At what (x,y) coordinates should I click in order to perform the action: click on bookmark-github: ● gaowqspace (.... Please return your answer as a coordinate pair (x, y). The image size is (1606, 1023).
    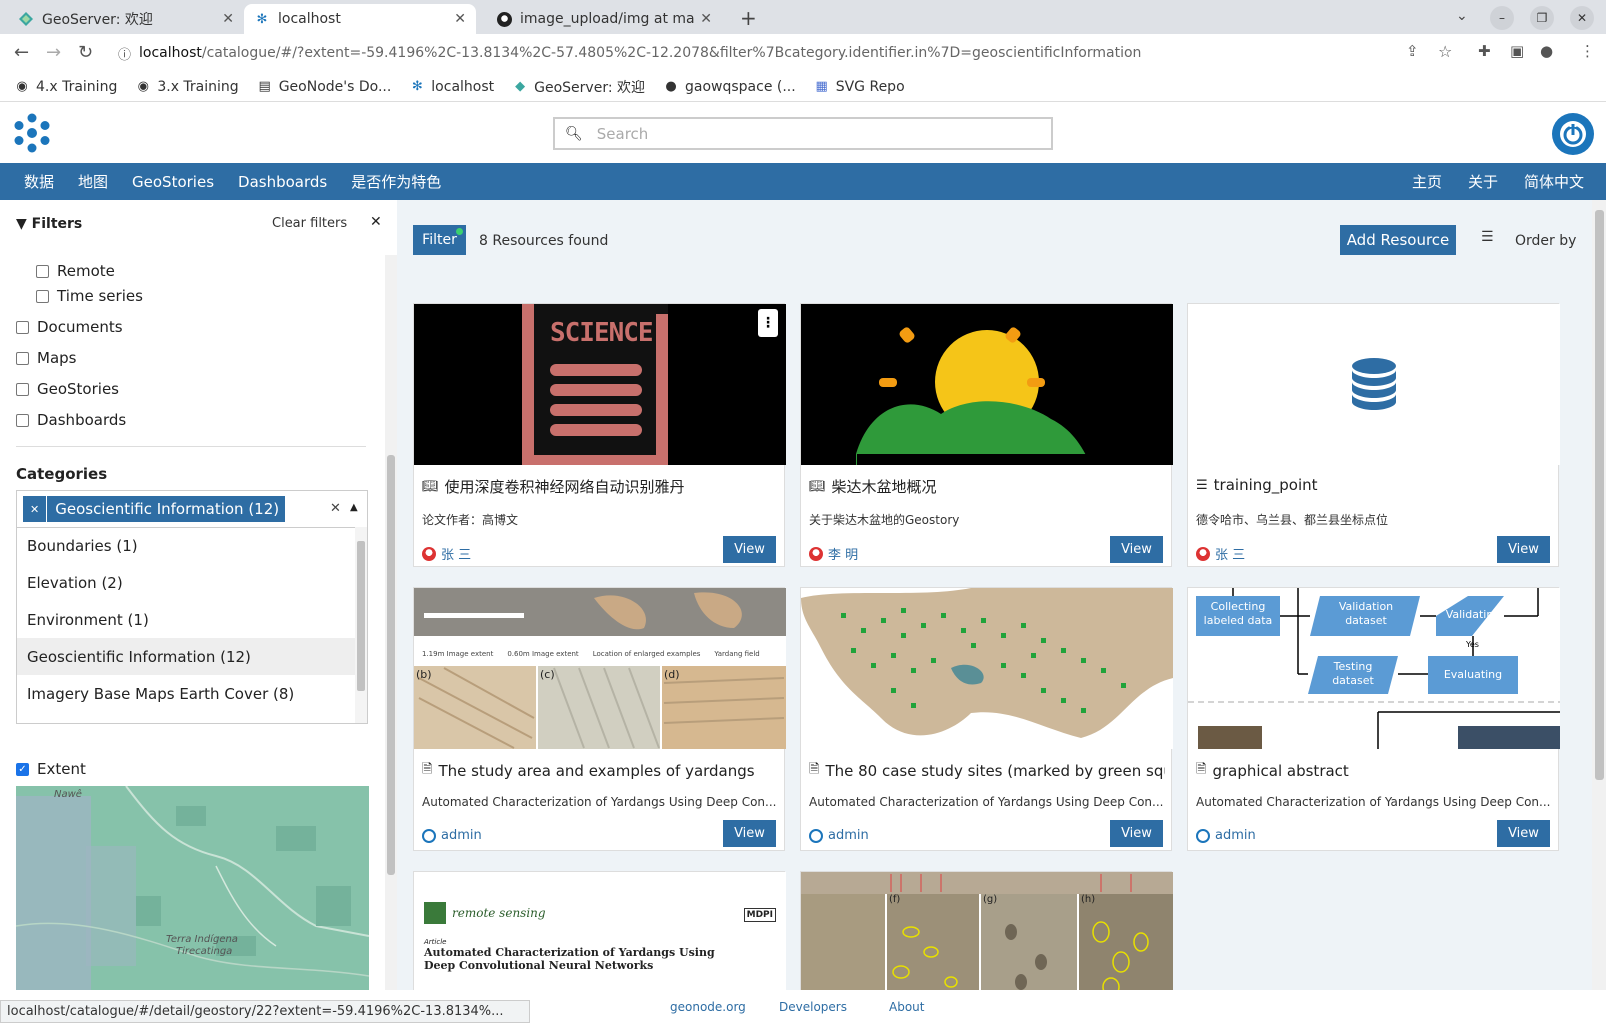
    Looking at the image, I should click on (729, 87).